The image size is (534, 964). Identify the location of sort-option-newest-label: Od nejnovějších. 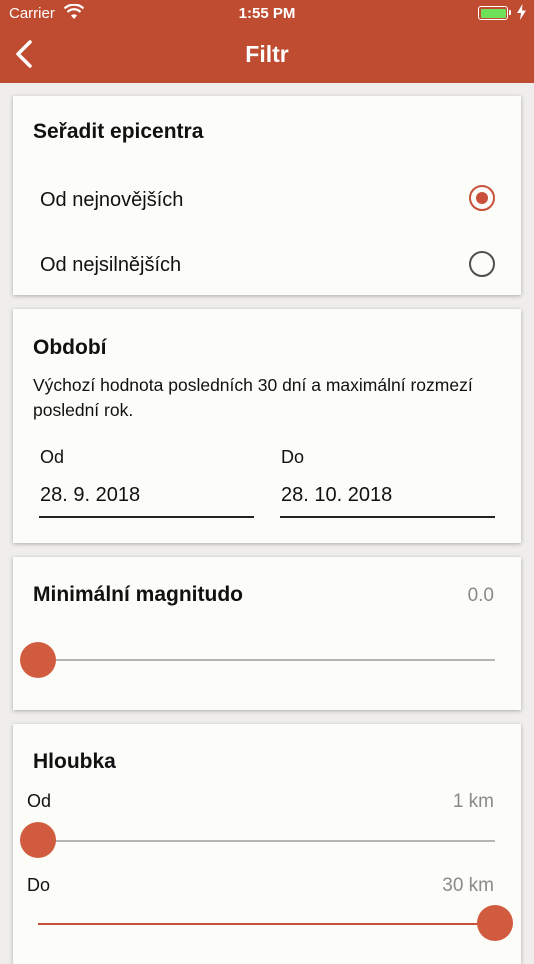
(112, 200).